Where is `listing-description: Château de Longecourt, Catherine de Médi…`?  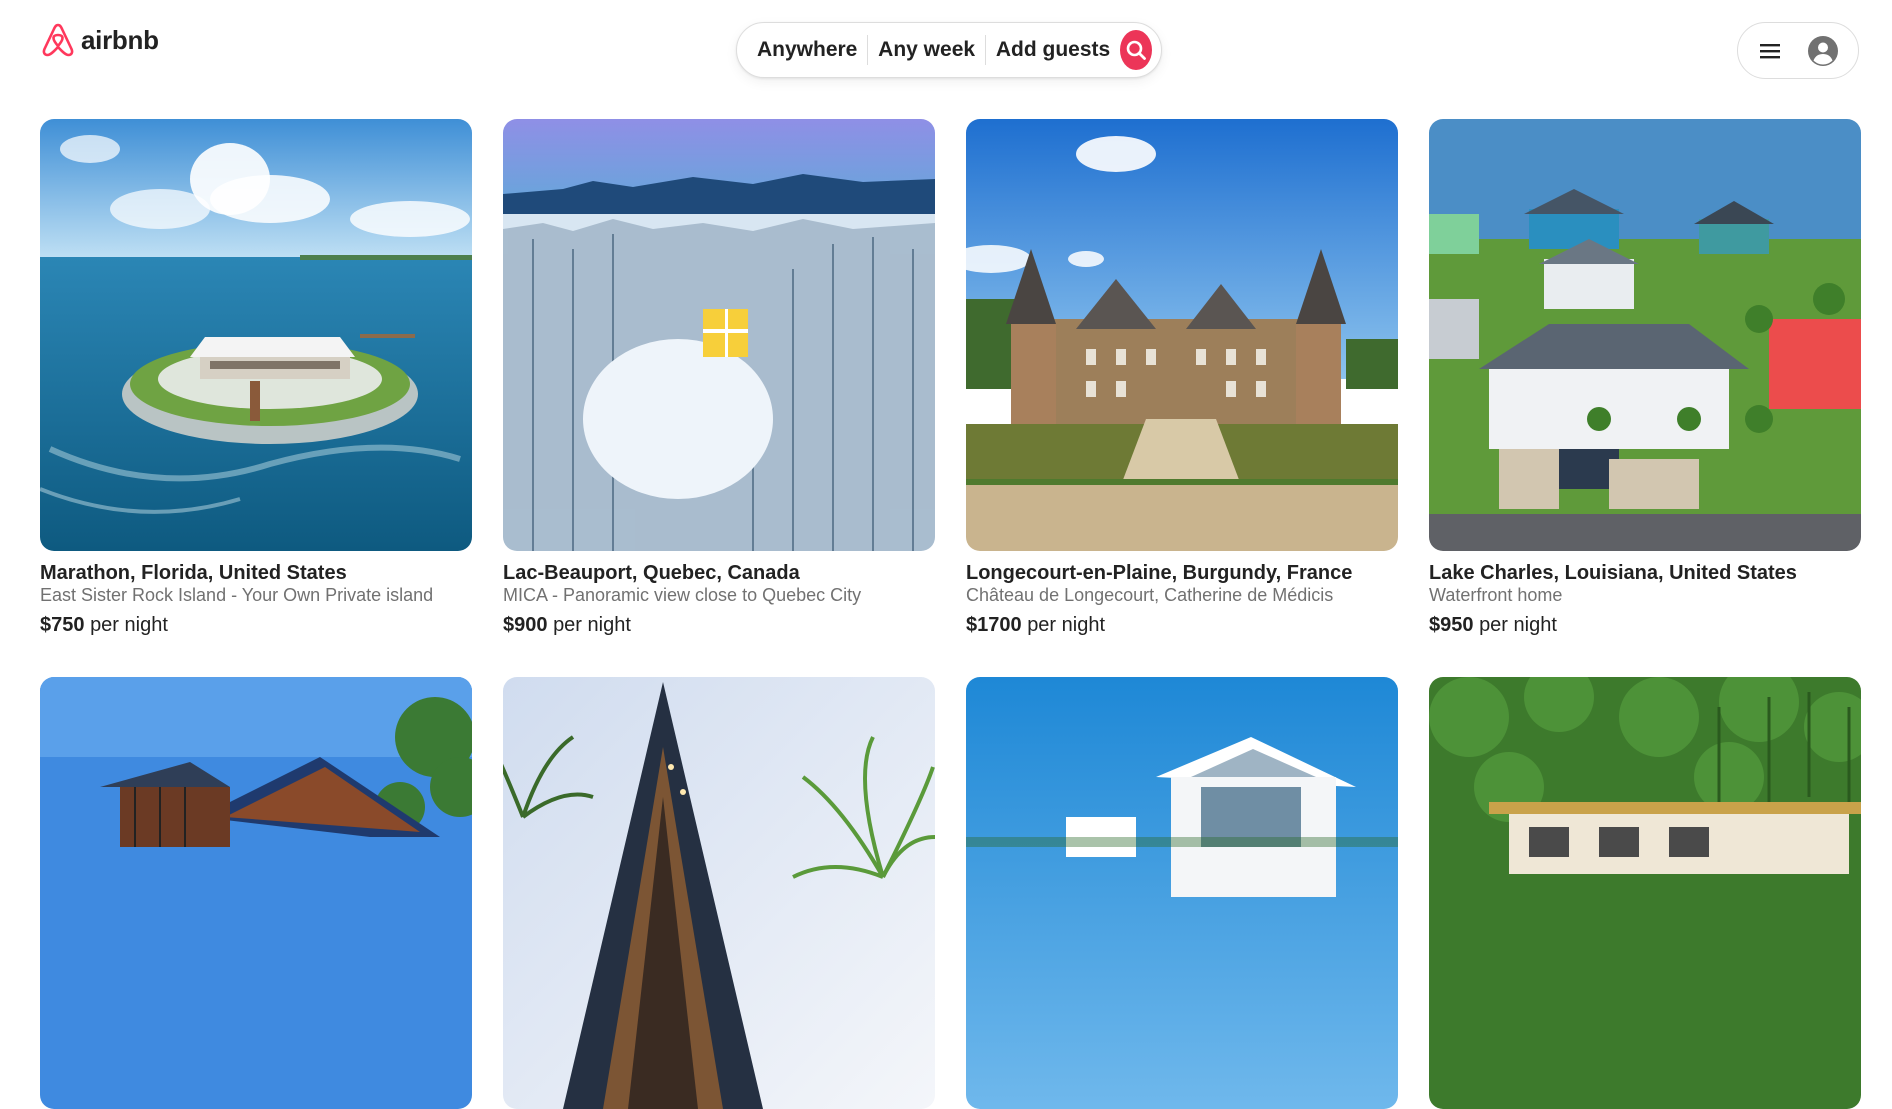 listing-description: Château de Longecourt, Catherine de Médi… is located at coordinates (1150, 595).